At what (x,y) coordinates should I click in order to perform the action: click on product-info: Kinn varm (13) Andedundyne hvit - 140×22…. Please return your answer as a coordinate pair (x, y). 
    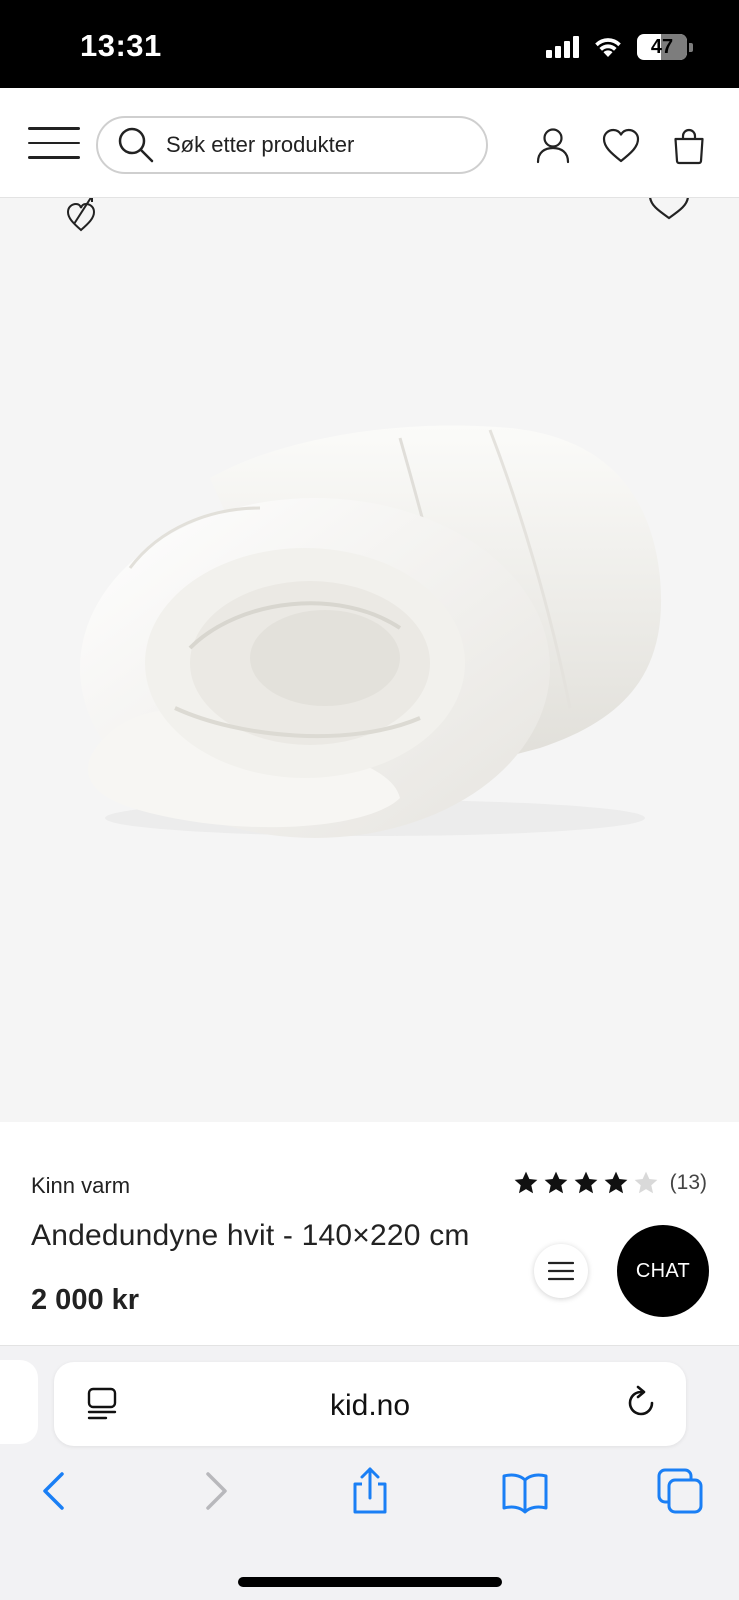
    Looking at the image, I should click on (369, 1234).